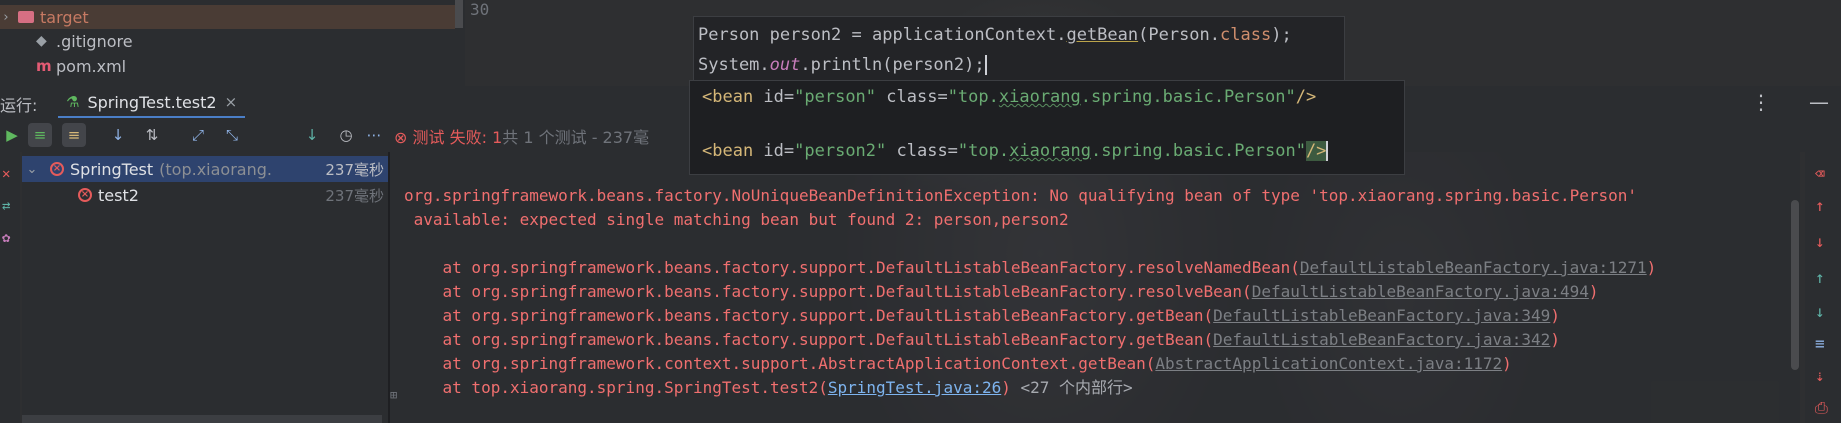 The image size is (1841, 423). Describe the element at coordinates (64, 17) in the screenshot. I see `tree-item-label: target` at that location.